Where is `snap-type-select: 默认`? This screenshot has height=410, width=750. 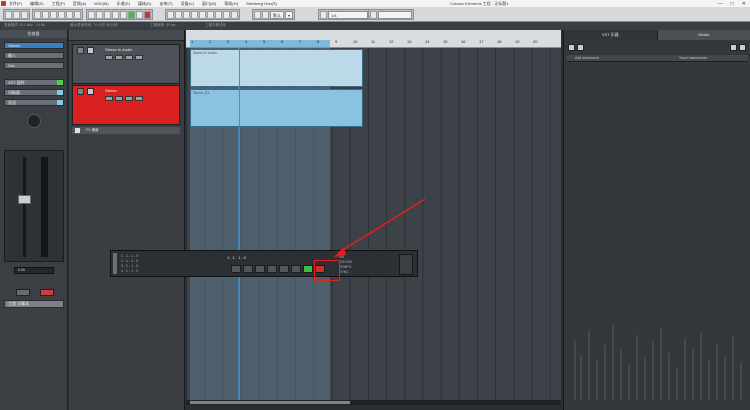
snap-type-select: 默认 is located at coordinates (277, 14).